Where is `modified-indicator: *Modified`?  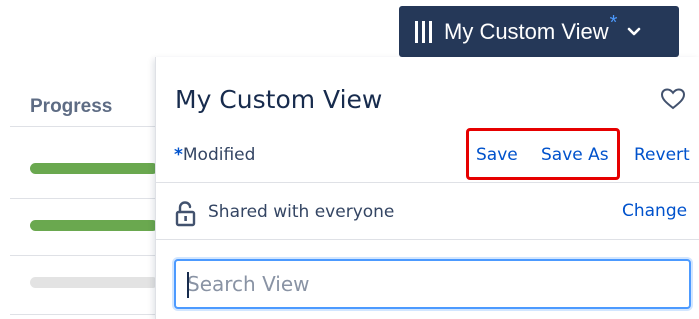 modified-indicator: *Modified is located at coordinates (214, 155).